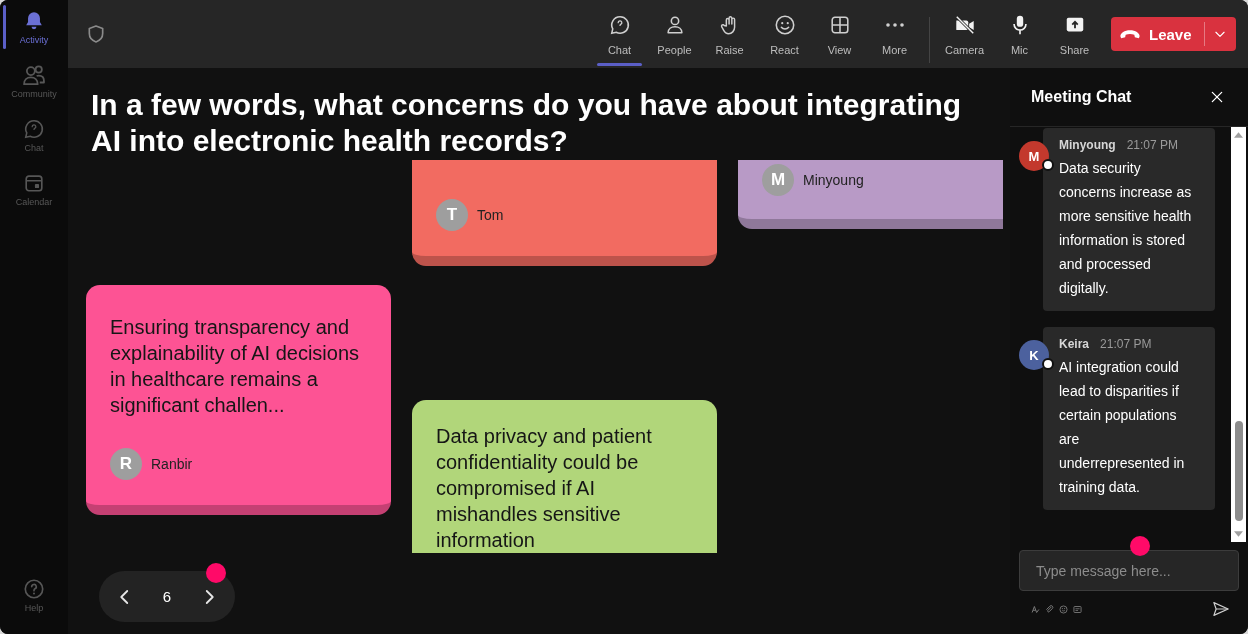  I want to click on group-icon, so click(34, 74).